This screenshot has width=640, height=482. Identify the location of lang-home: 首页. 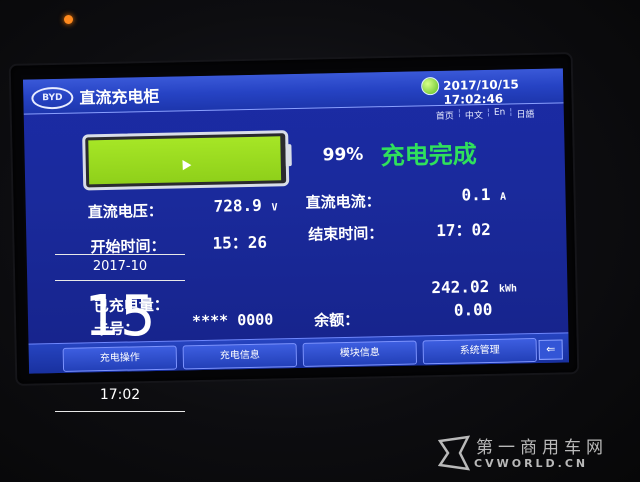
(445, 115).